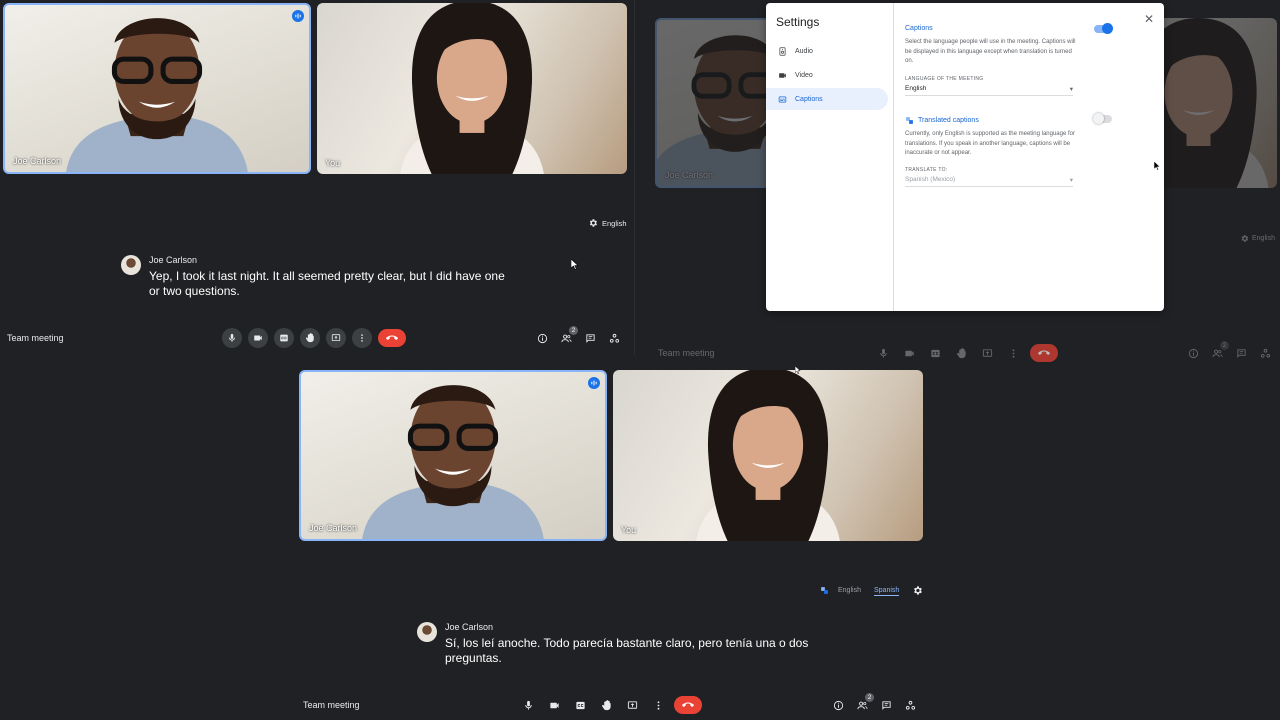  Describe the element at coordinates (944, 79) in the screenshot. I see `language-field-label: LANGUAGE OF THE MEETING` at that location.